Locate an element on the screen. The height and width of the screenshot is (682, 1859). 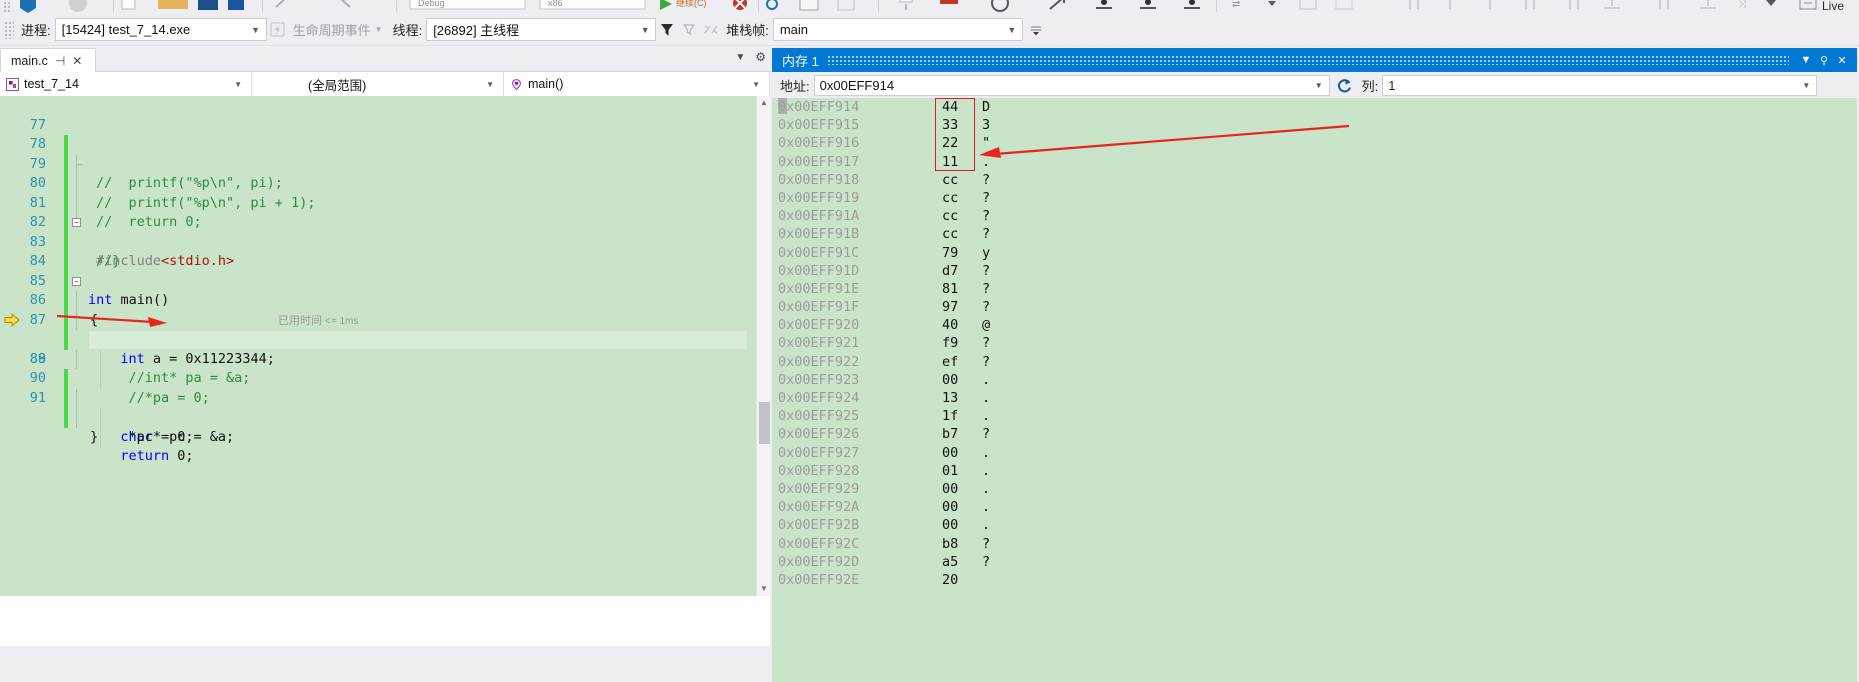
stackframe-value: main is located at coordinates (793, 29).